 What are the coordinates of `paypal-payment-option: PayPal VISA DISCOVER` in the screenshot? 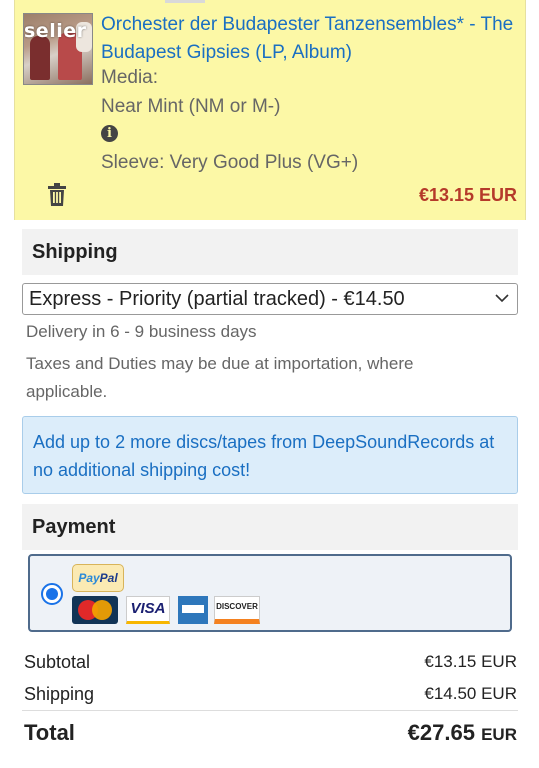 It's located at (270, 593).